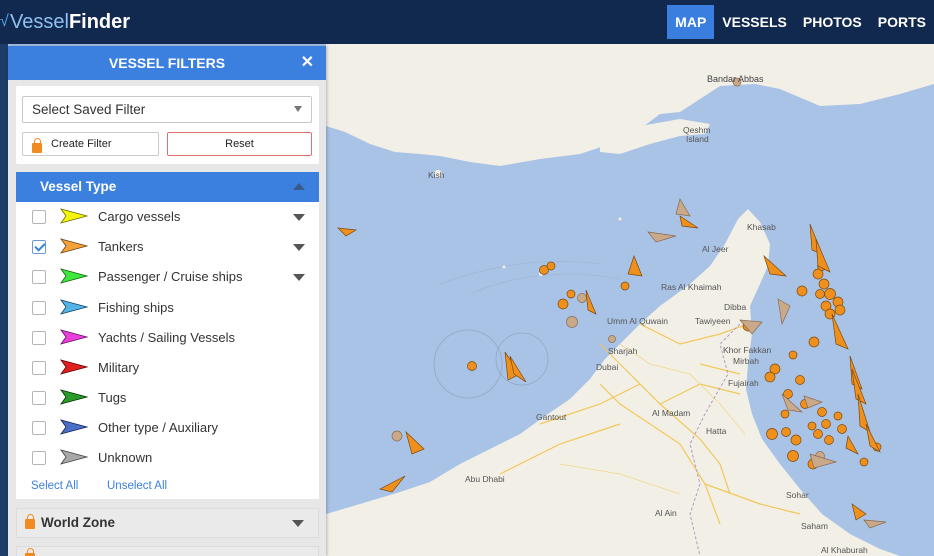 The image size is (934, 556). What do you see at coordinates (78, 522) in the screenshot?
I see `world-zone-title: World Zone` at bounding box center [78, 522].